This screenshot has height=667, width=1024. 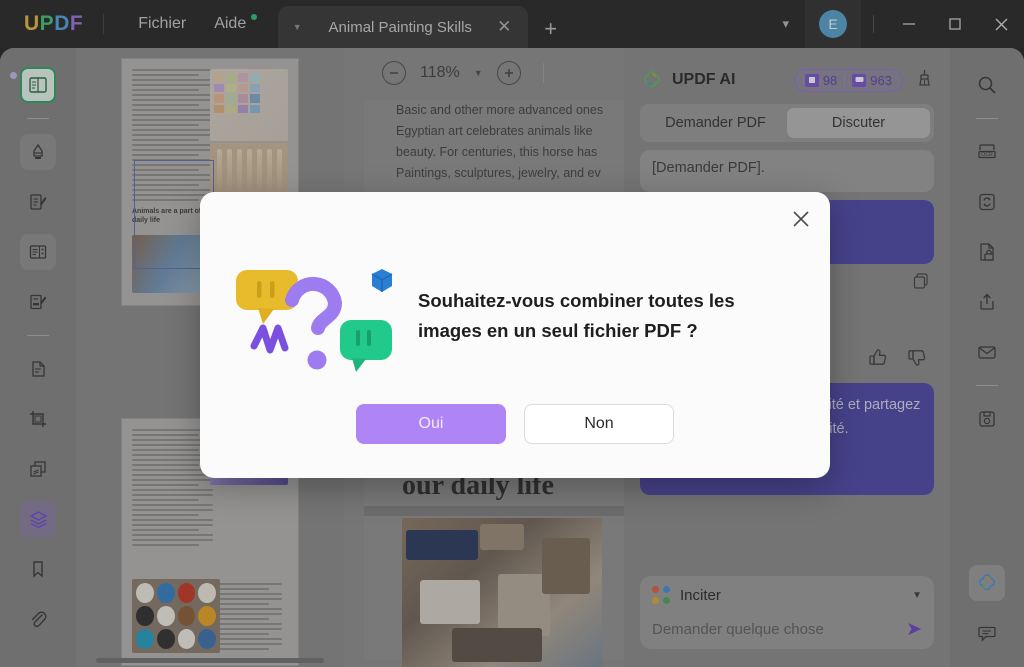 I want to click on close-icon, so click(x=801, y=219).